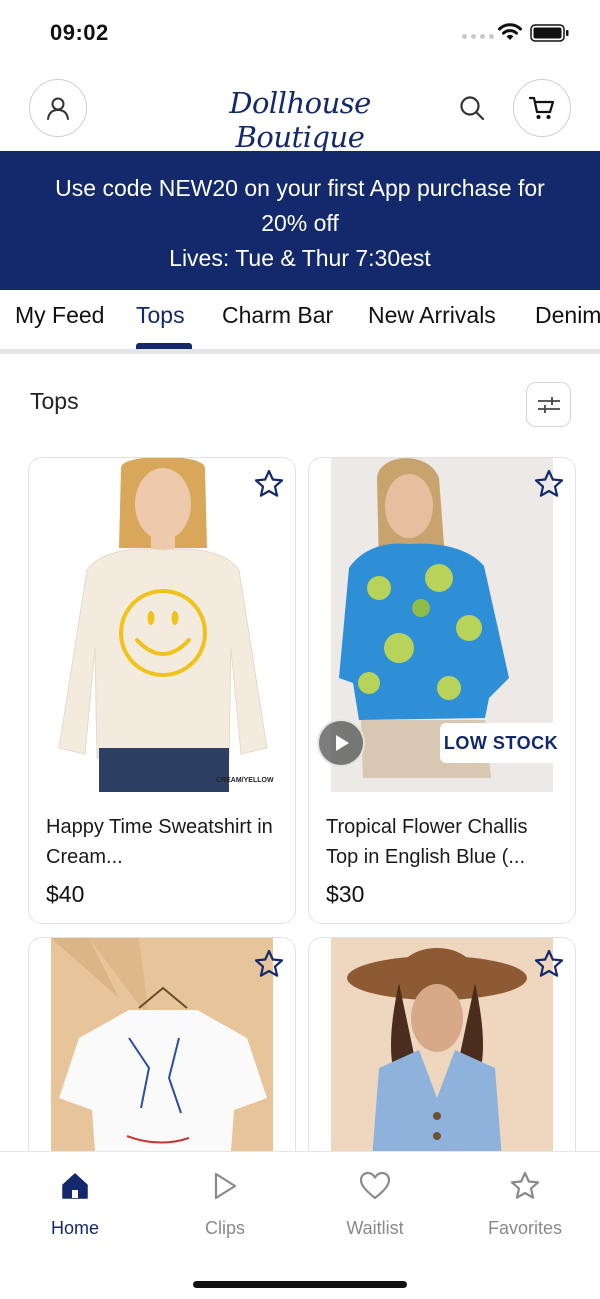 This screenshot has width=600, height=1299. I want to click on cart-icon, so click(541, 107).